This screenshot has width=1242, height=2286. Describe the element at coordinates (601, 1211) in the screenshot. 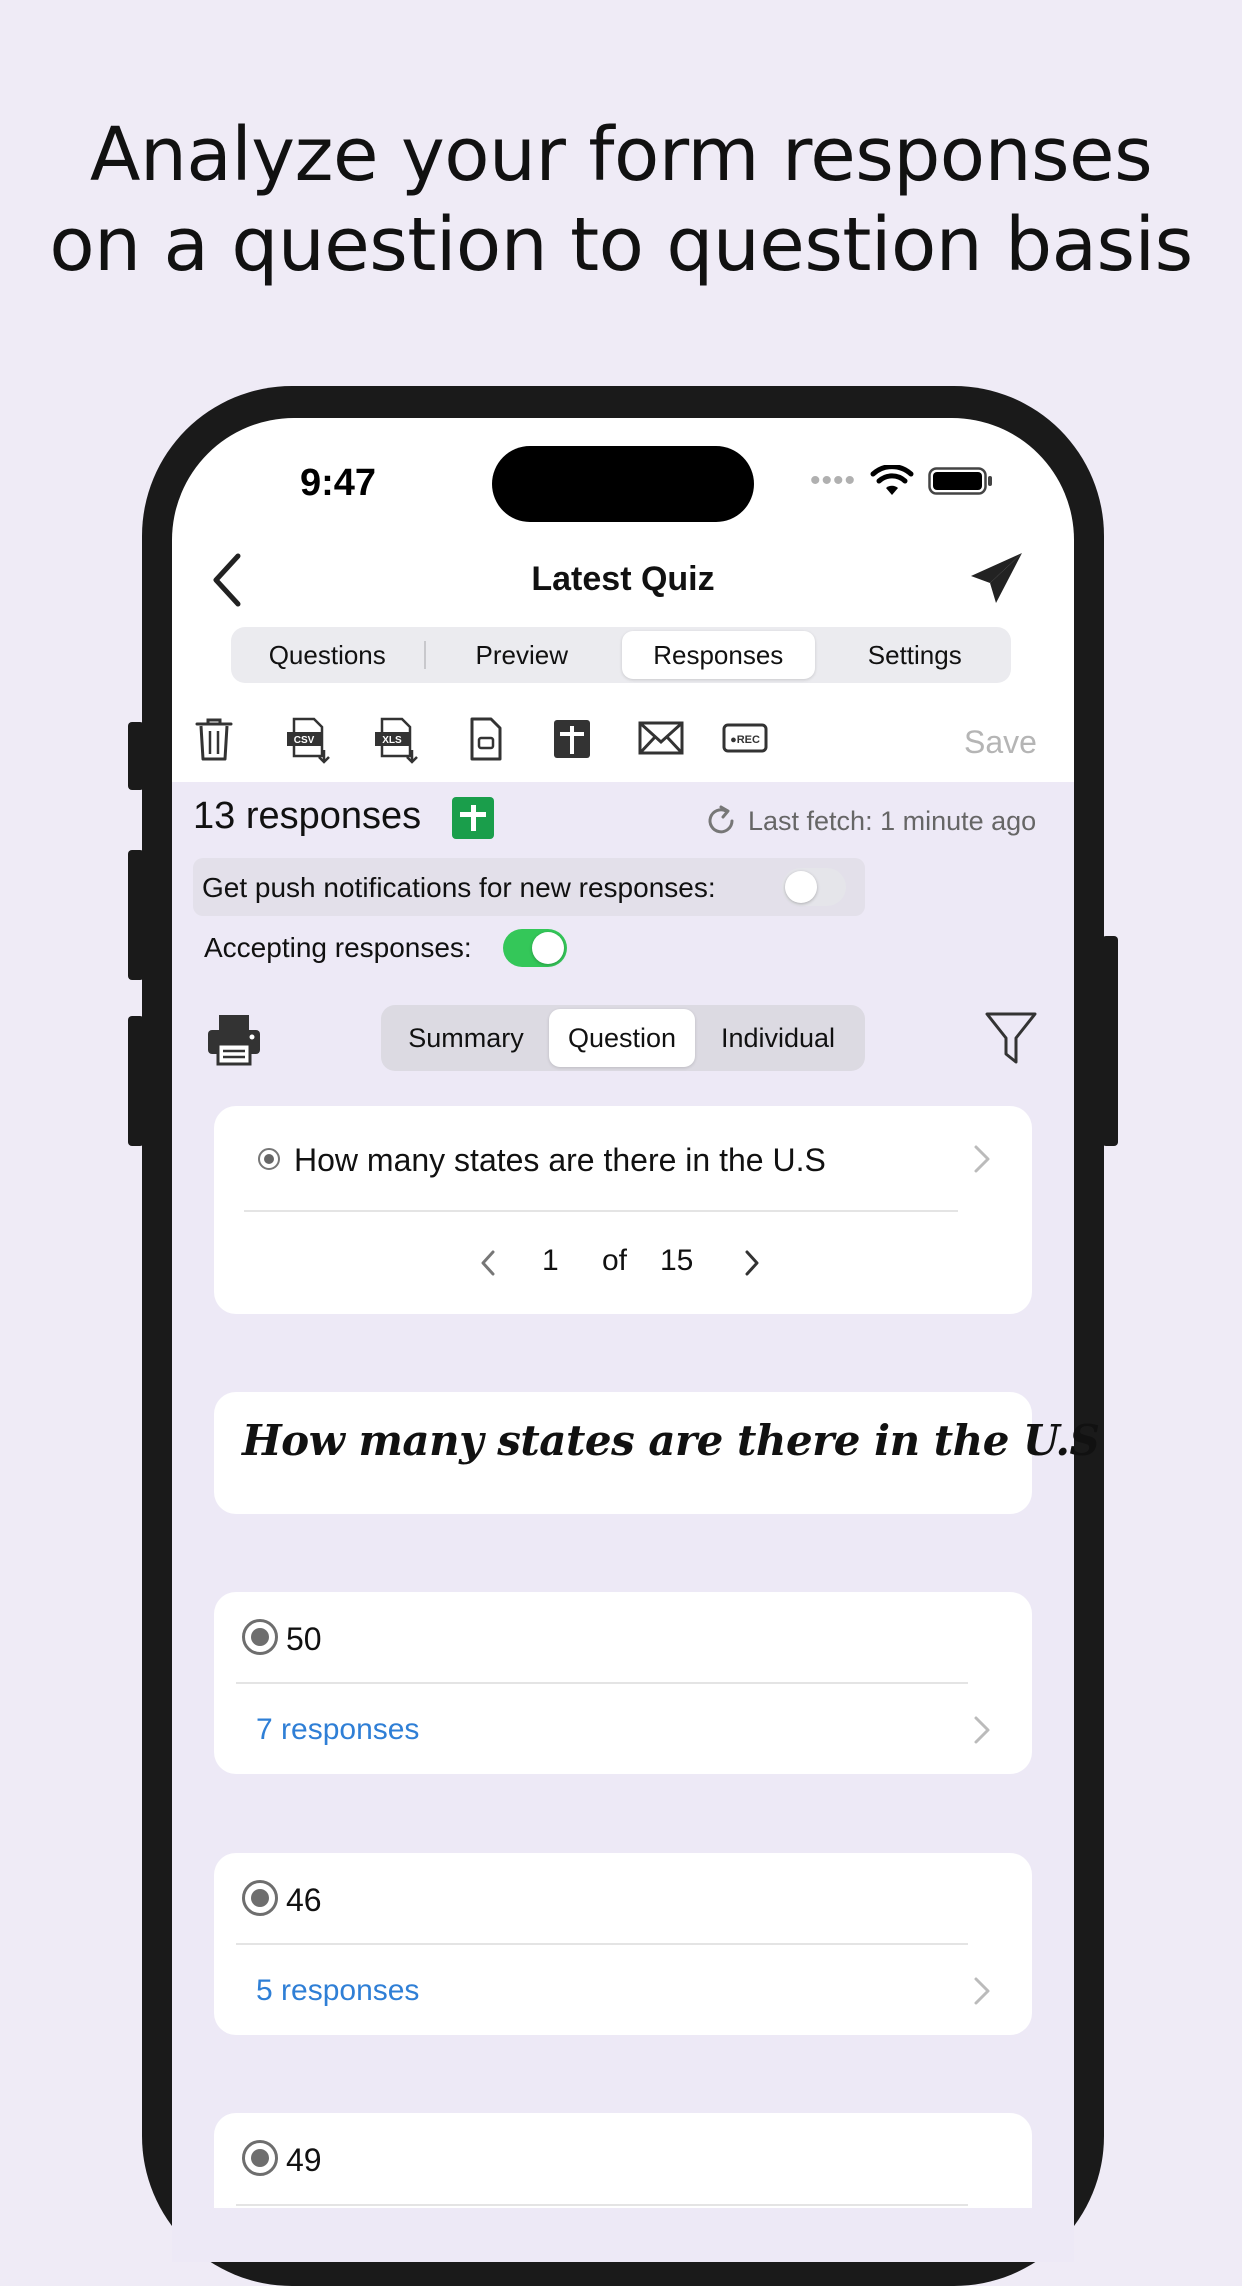

I see `picker-divider` at that location.